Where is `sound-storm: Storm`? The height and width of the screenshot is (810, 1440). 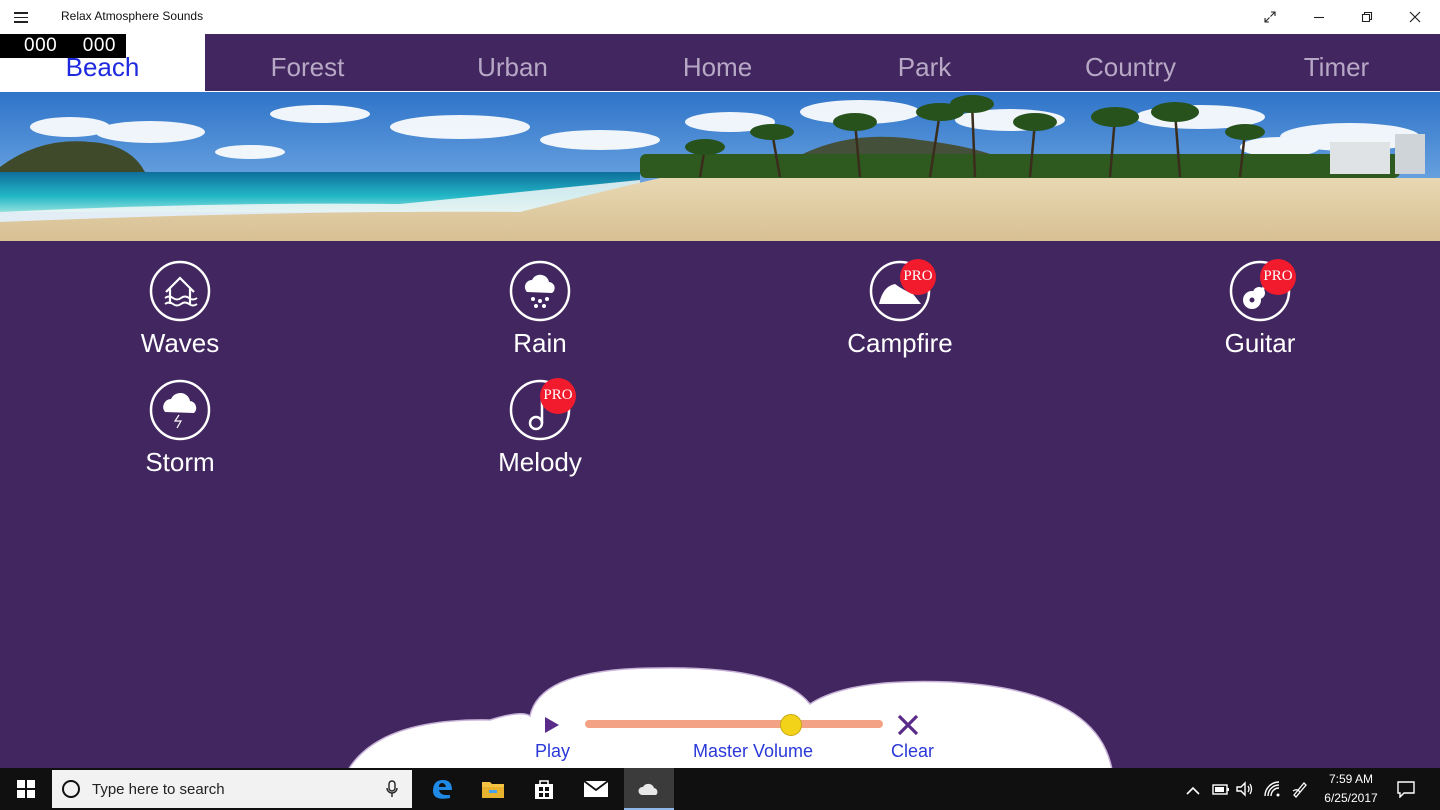
sound-storm: Storm is located at coordinates (180, 428).